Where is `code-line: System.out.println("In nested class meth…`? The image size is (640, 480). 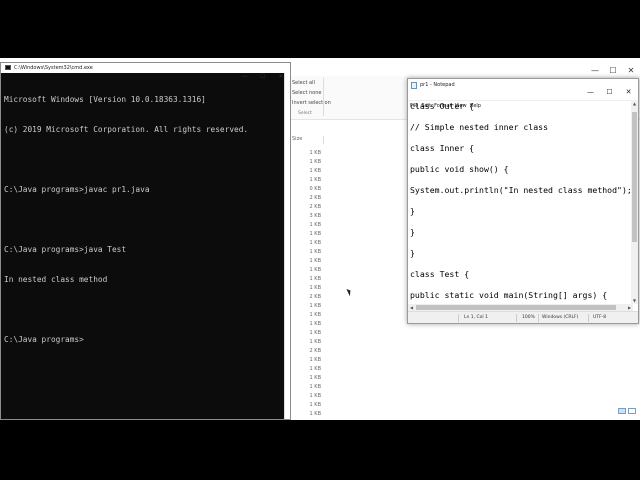 code-line: System.out.println("In nested class meth… is located at coordinates (521, 190).